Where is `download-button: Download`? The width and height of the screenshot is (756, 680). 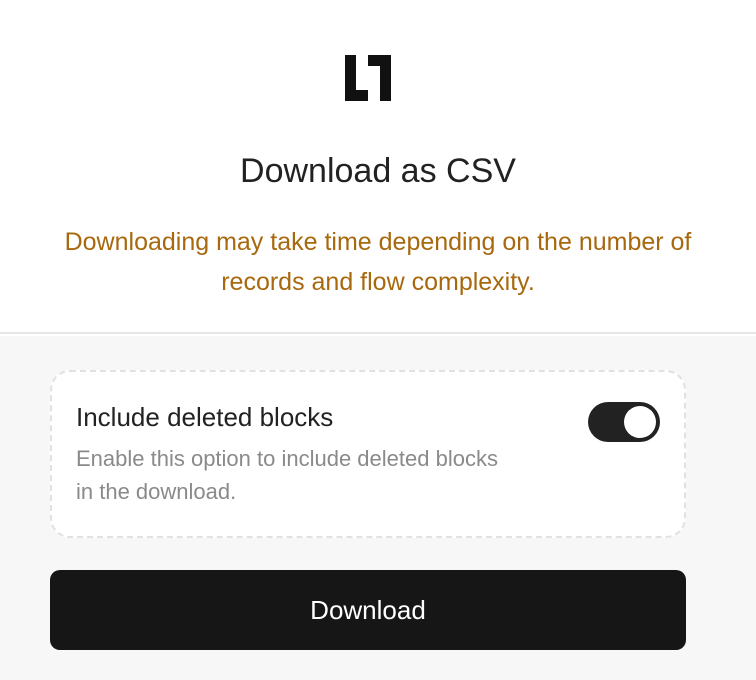 download-button: Download is located at coordinates (368, 610).